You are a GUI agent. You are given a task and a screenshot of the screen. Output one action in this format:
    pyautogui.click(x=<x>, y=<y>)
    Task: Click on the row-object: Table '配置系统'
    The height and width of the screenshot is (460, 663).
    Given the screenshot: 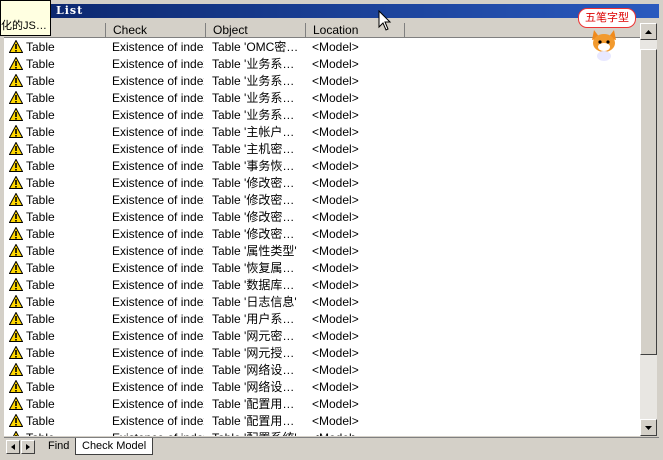 What is the action you would take?
    pyautogui.click(x=258, y=433)
    